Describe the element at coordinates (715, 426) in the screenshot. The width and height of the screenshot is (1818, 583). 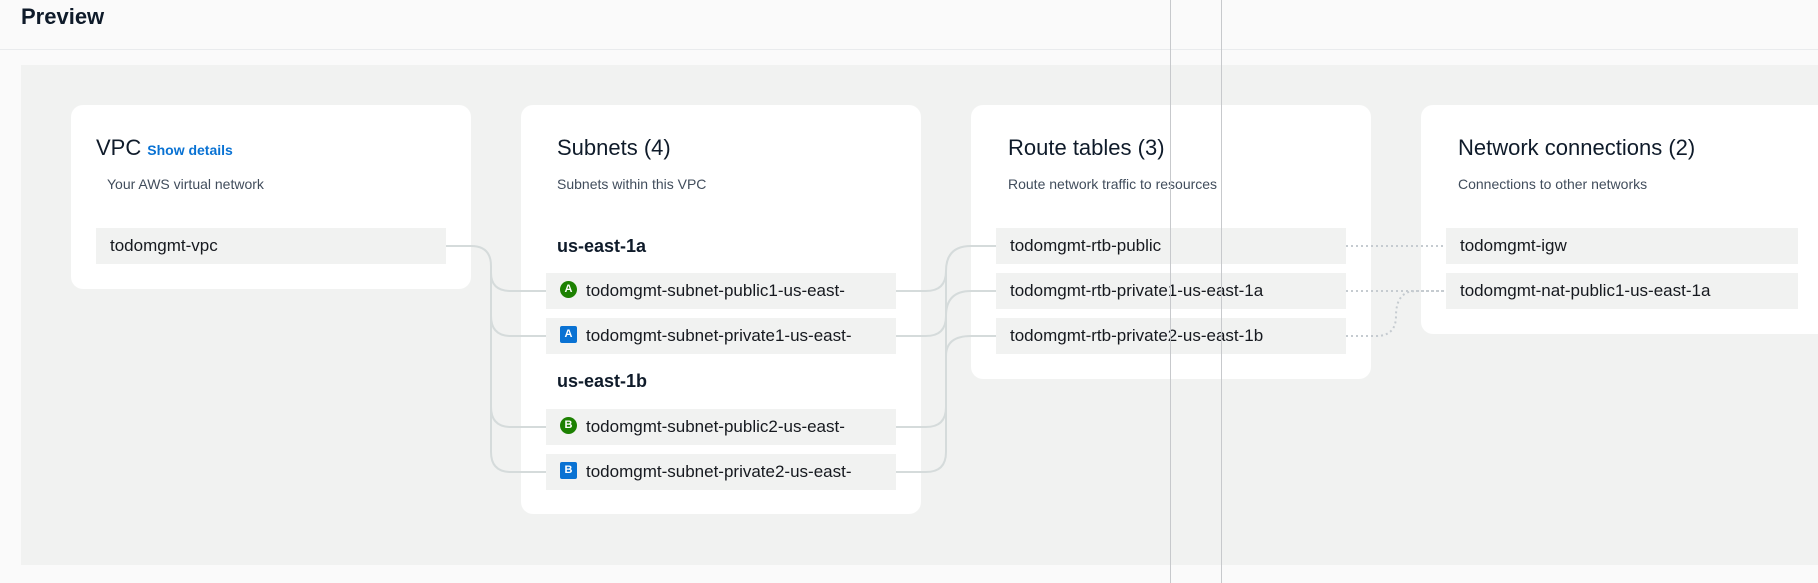
I see `subnet-label: todomgmt-subnet-public2-us-east-` at that location.